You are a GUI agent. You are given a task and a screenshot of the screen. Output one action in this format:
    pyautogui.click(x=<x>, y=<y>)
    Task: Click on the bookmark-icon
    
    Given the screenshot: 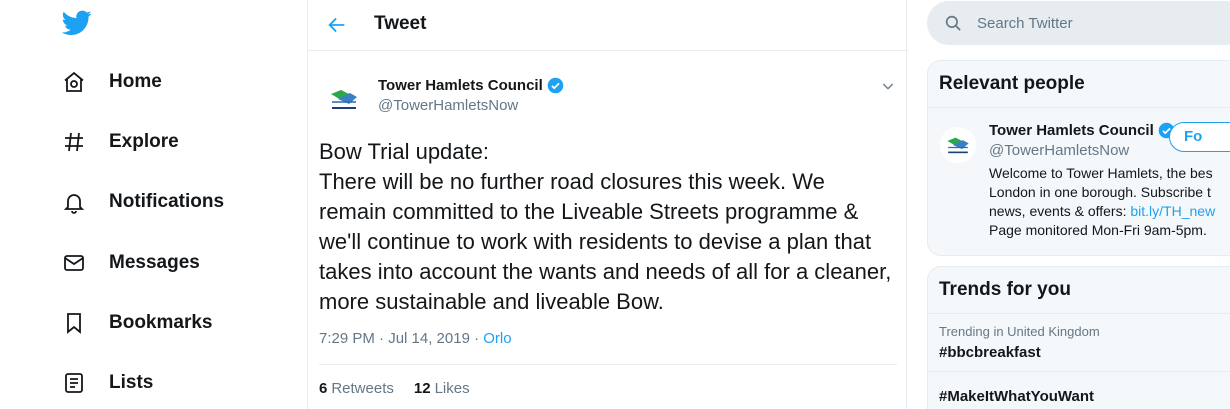 What is the action you would take?
    pyautogui.click(x=74, y=323)
    